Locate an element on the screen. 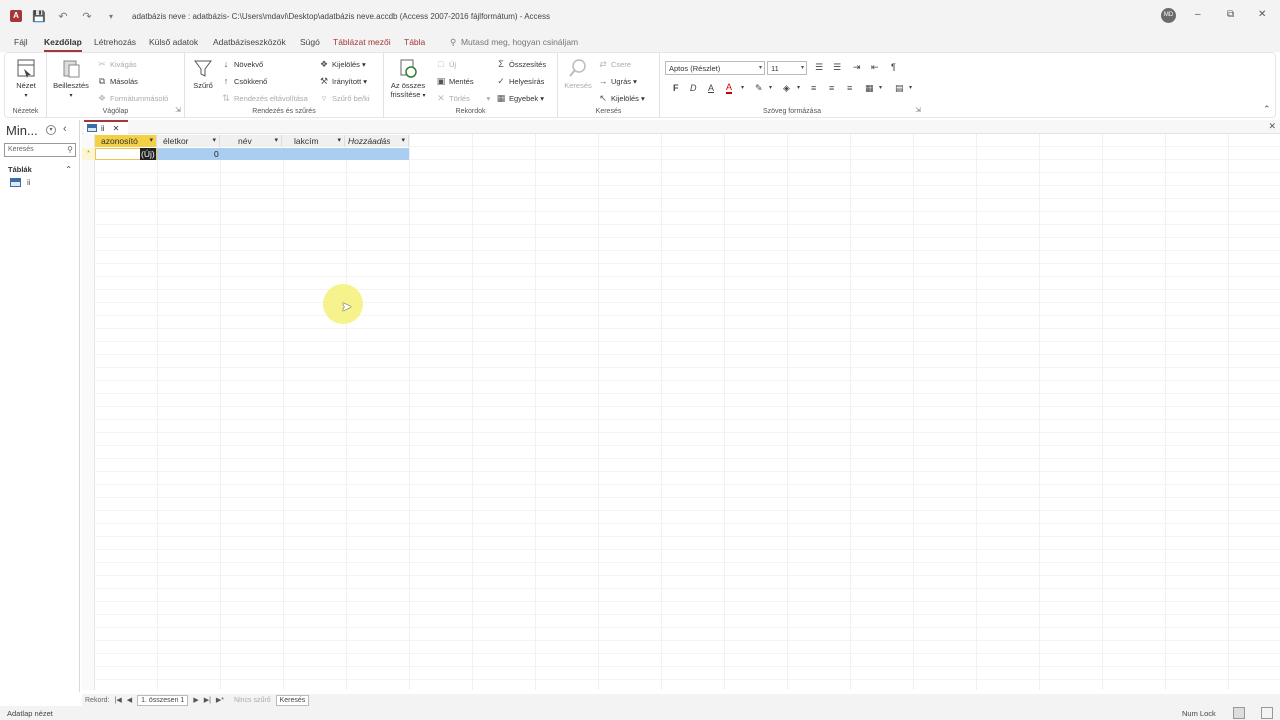  numbering-icon: ☰ is located at coordinates (837, 67).